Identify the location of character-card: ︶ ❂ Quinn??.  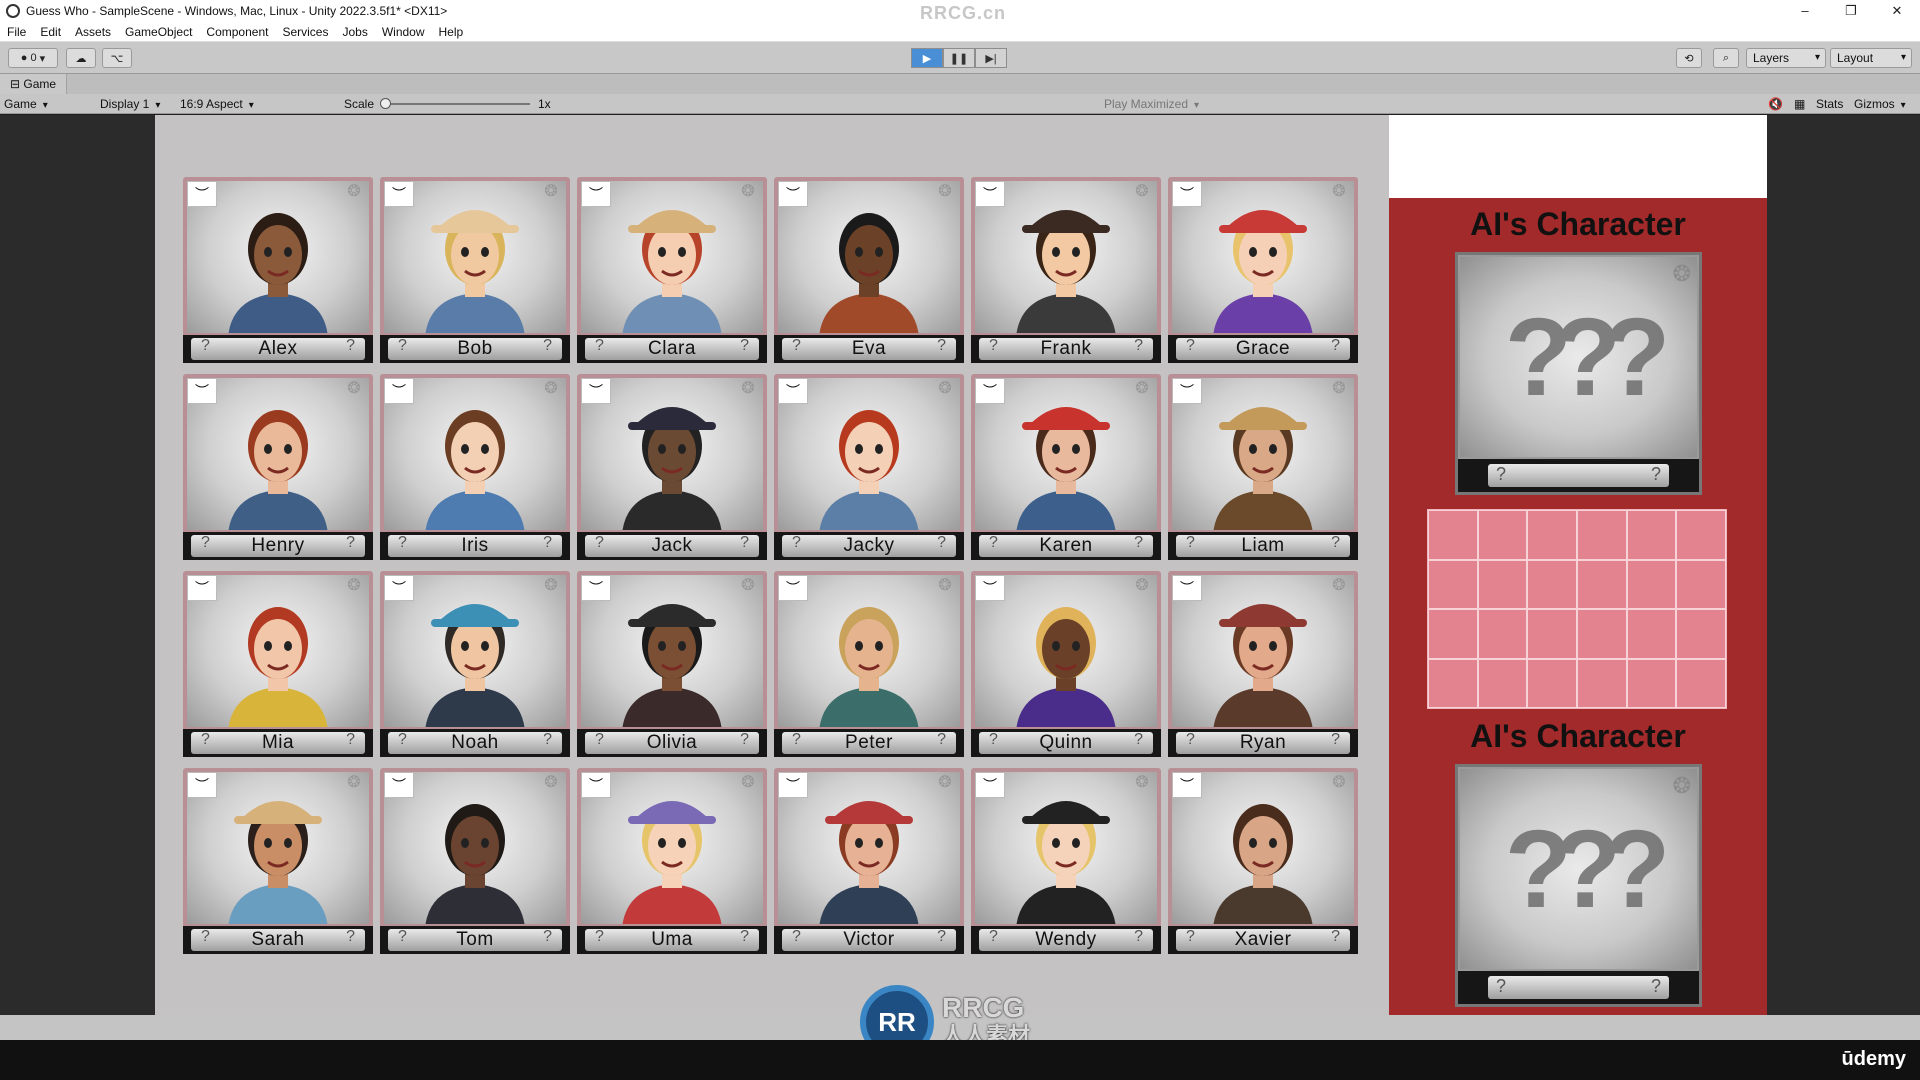
(1066, 664).